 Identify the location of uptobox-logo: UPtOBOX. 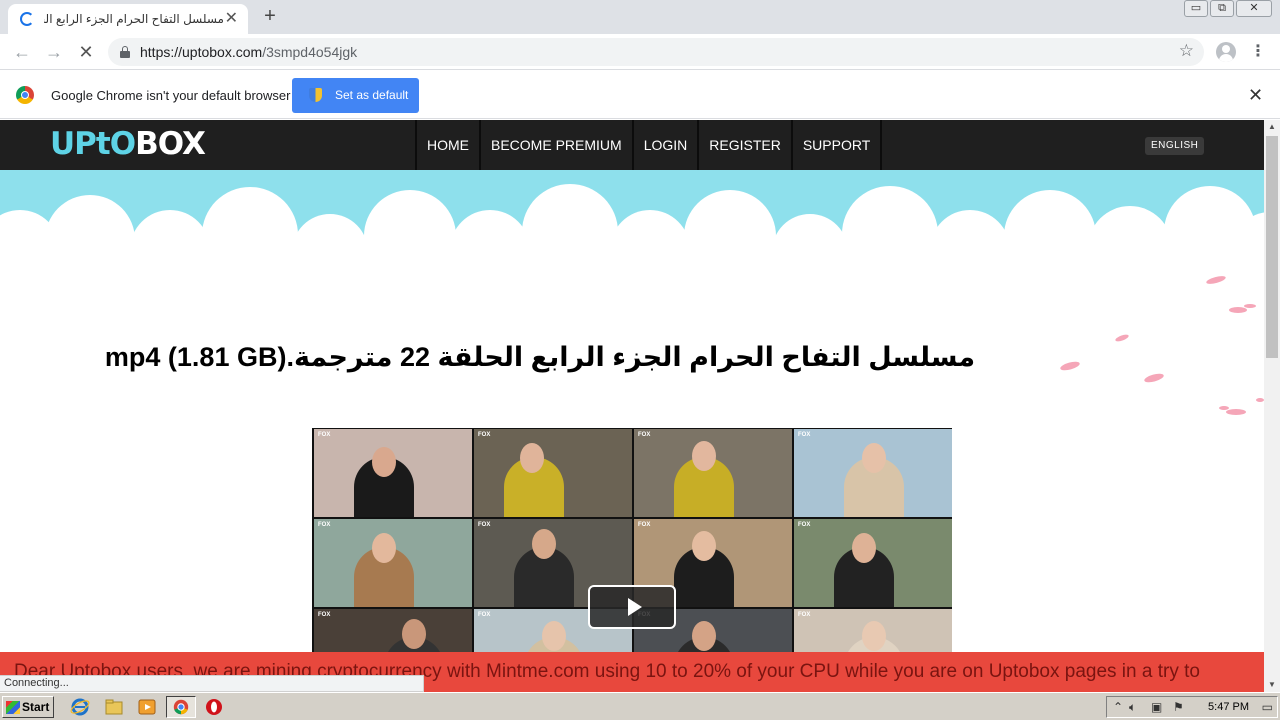
(128, 144).